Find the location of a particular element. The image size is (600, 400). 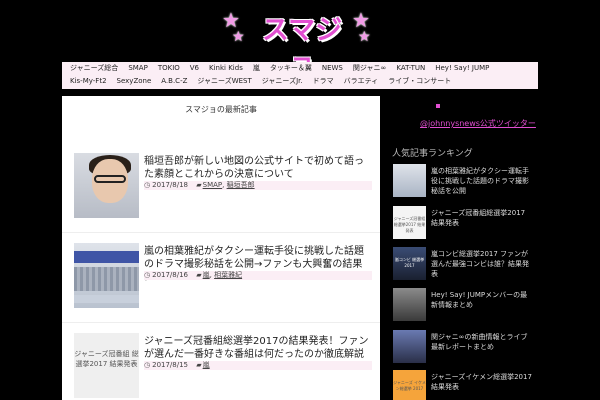

ranking-item: ジャニーズ イケメン総選挙 2017 ジャニーズイケメン総選挙2017 結果発表 is located at coordinates (463, 385).